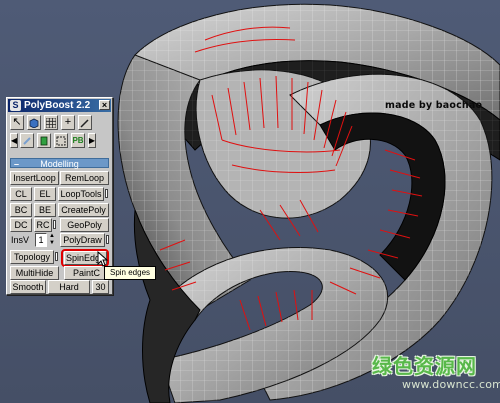  I want to click on ins-v-spinner: 1, so click(41, 240).